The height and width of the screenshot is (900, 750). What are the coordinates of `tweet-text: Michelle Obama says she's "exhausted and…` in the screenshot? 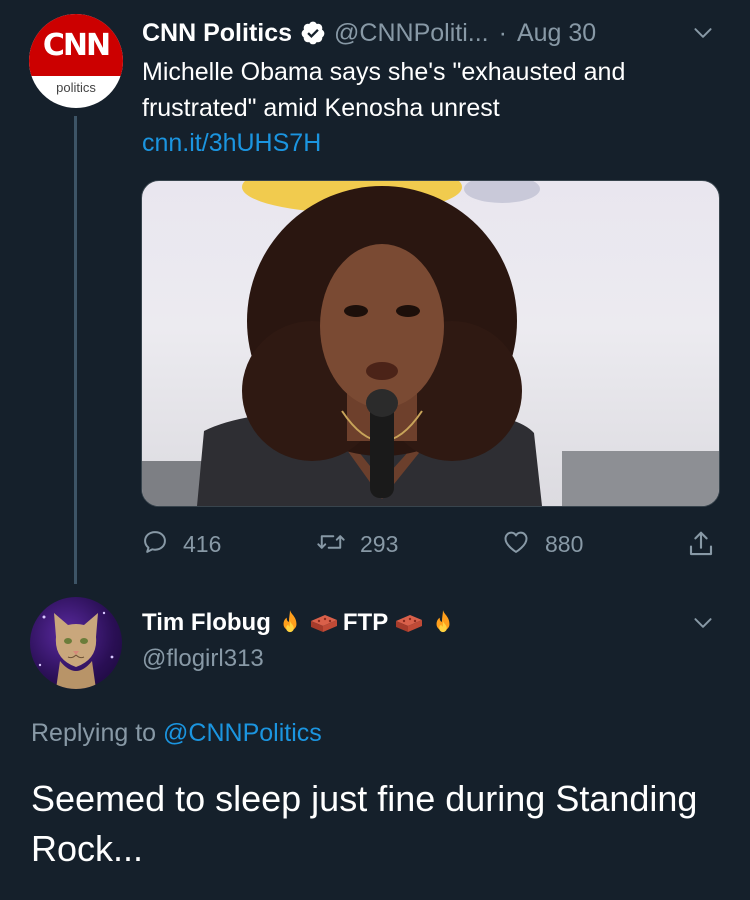 It's located at (384, 90).